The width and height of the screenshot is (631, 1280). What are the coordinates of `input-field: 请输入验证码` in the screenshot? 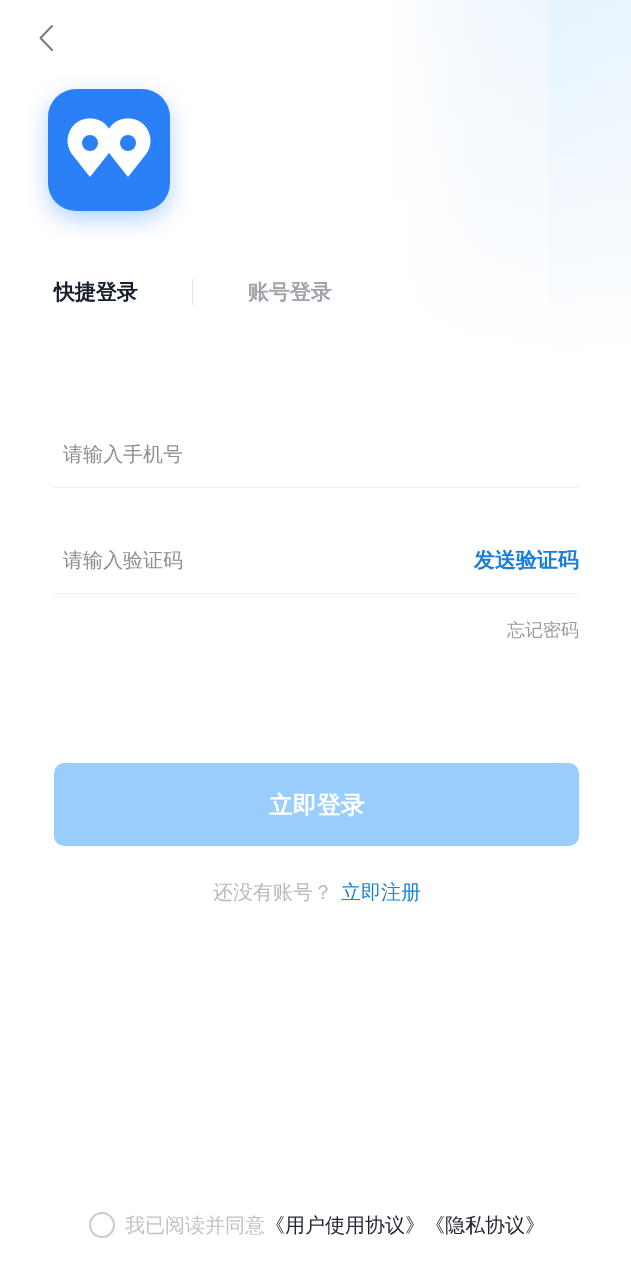 It's located at (264, 559).